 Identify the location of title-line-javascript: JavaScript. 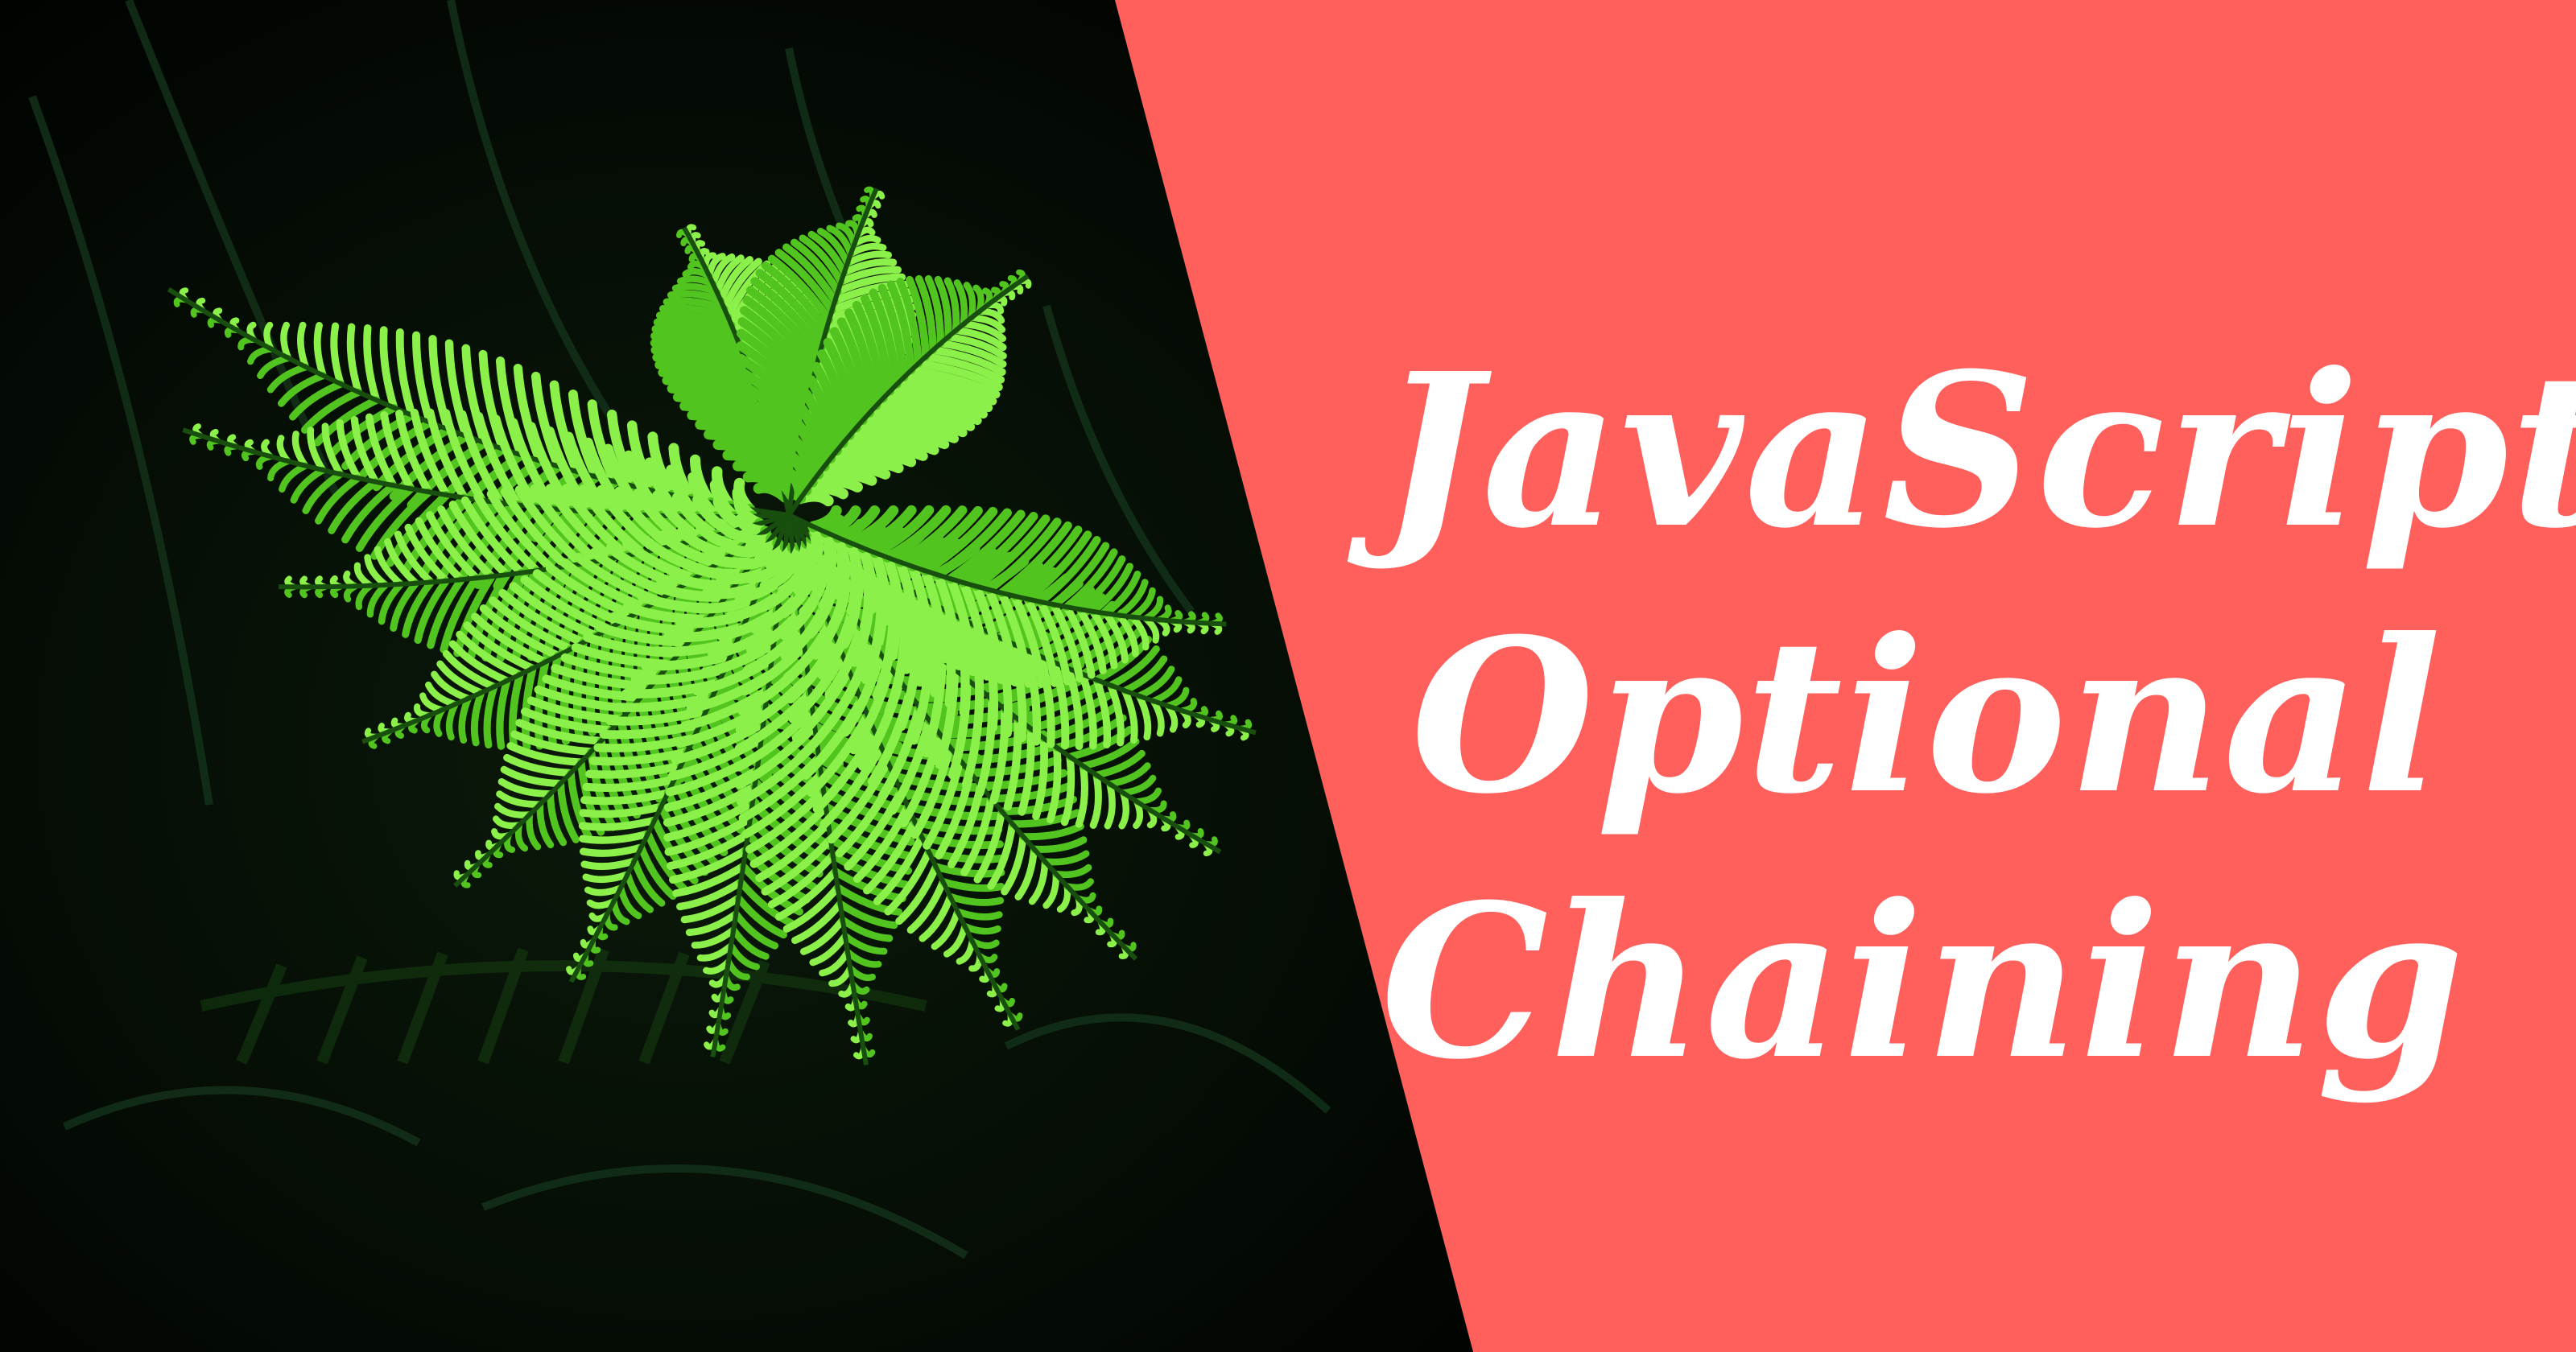
(1978, 451).